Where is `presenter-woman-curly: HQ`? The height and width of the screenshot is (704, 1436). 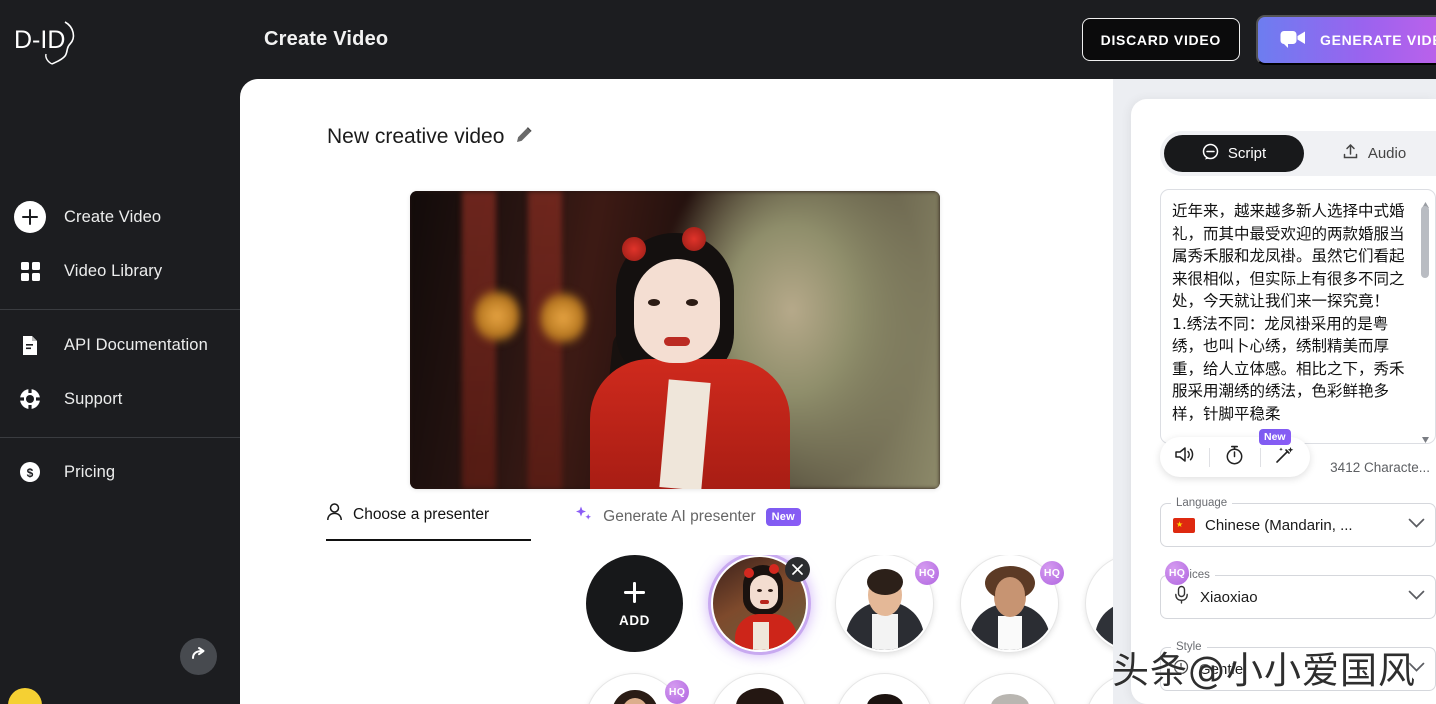 presenter-woman-curly: HQ is located at coordinates (1012, 603).